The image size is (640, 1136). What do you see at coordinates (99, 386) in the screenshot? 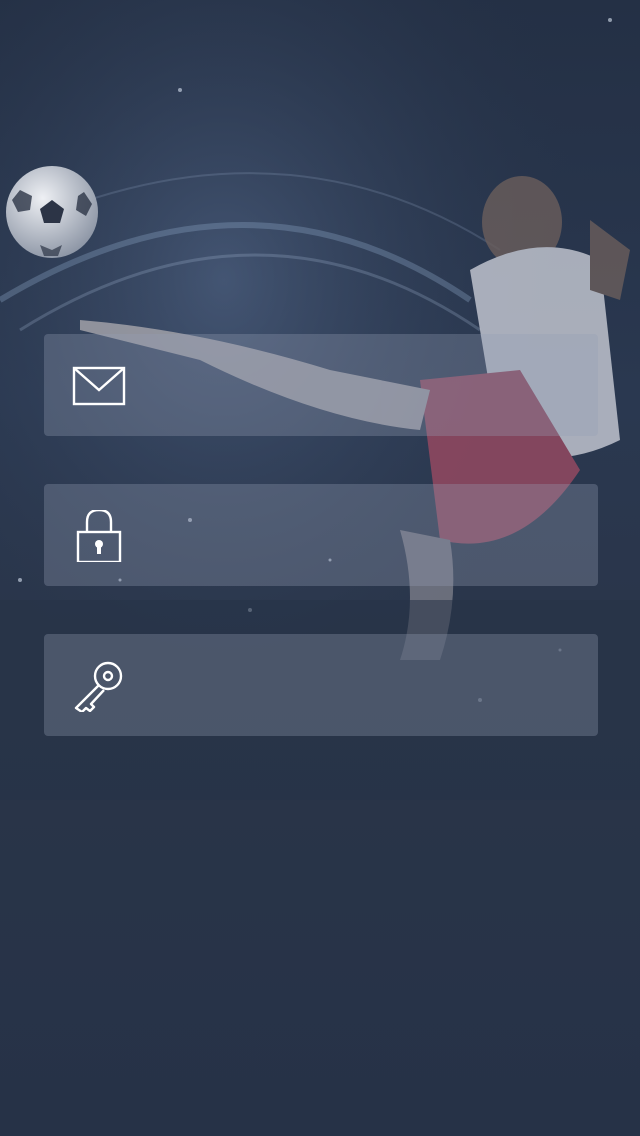
I see `mail-icon` at bounding box center [99, 386].